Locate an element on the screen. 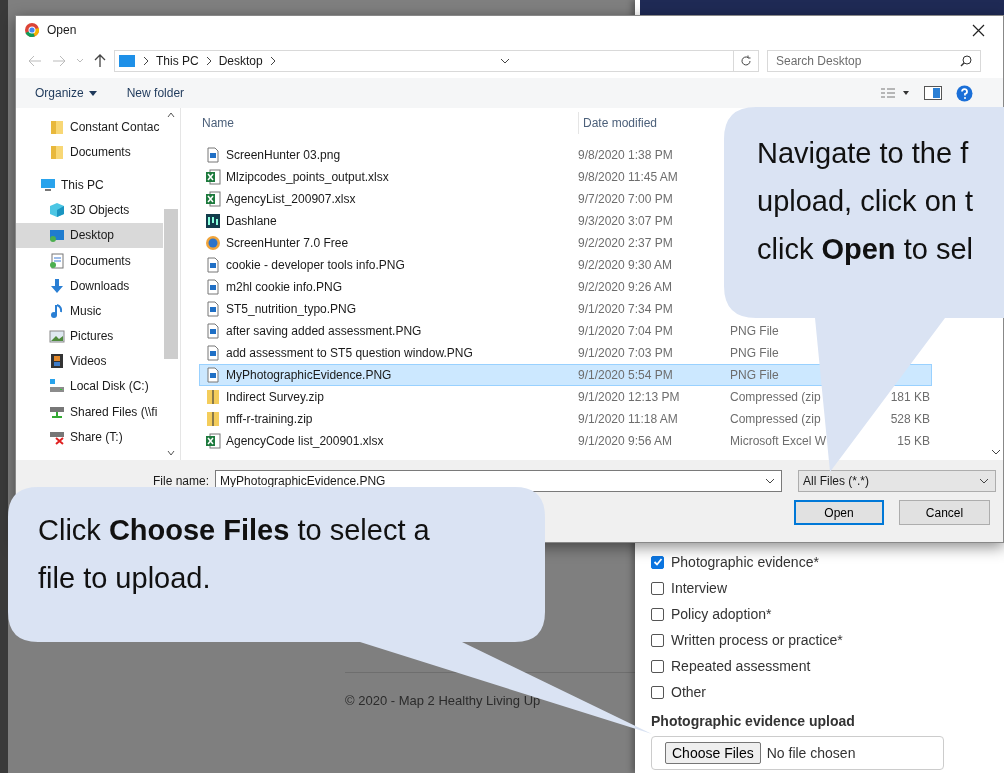 This screenshot has width=1004, height=773. file-status-text: No file chosen is located at coordinates (811, 753).